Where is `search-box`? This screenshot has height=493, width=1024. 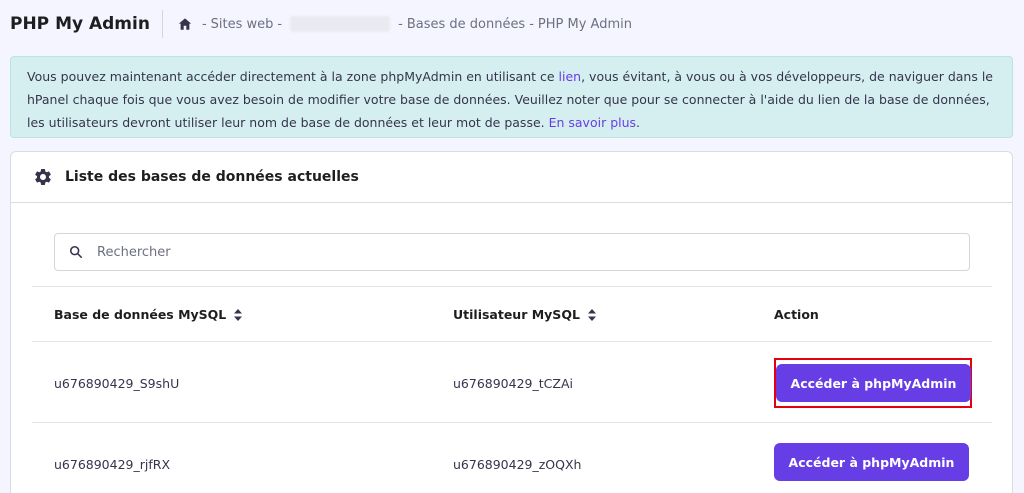 search-box is located at coordinates (512, 252).